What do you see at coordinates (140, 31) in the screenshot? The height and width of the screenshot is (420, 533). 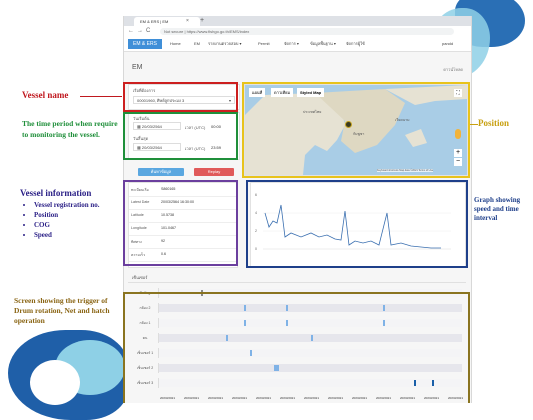 I see `forward-icon: →` at bounding box center [140, 31].